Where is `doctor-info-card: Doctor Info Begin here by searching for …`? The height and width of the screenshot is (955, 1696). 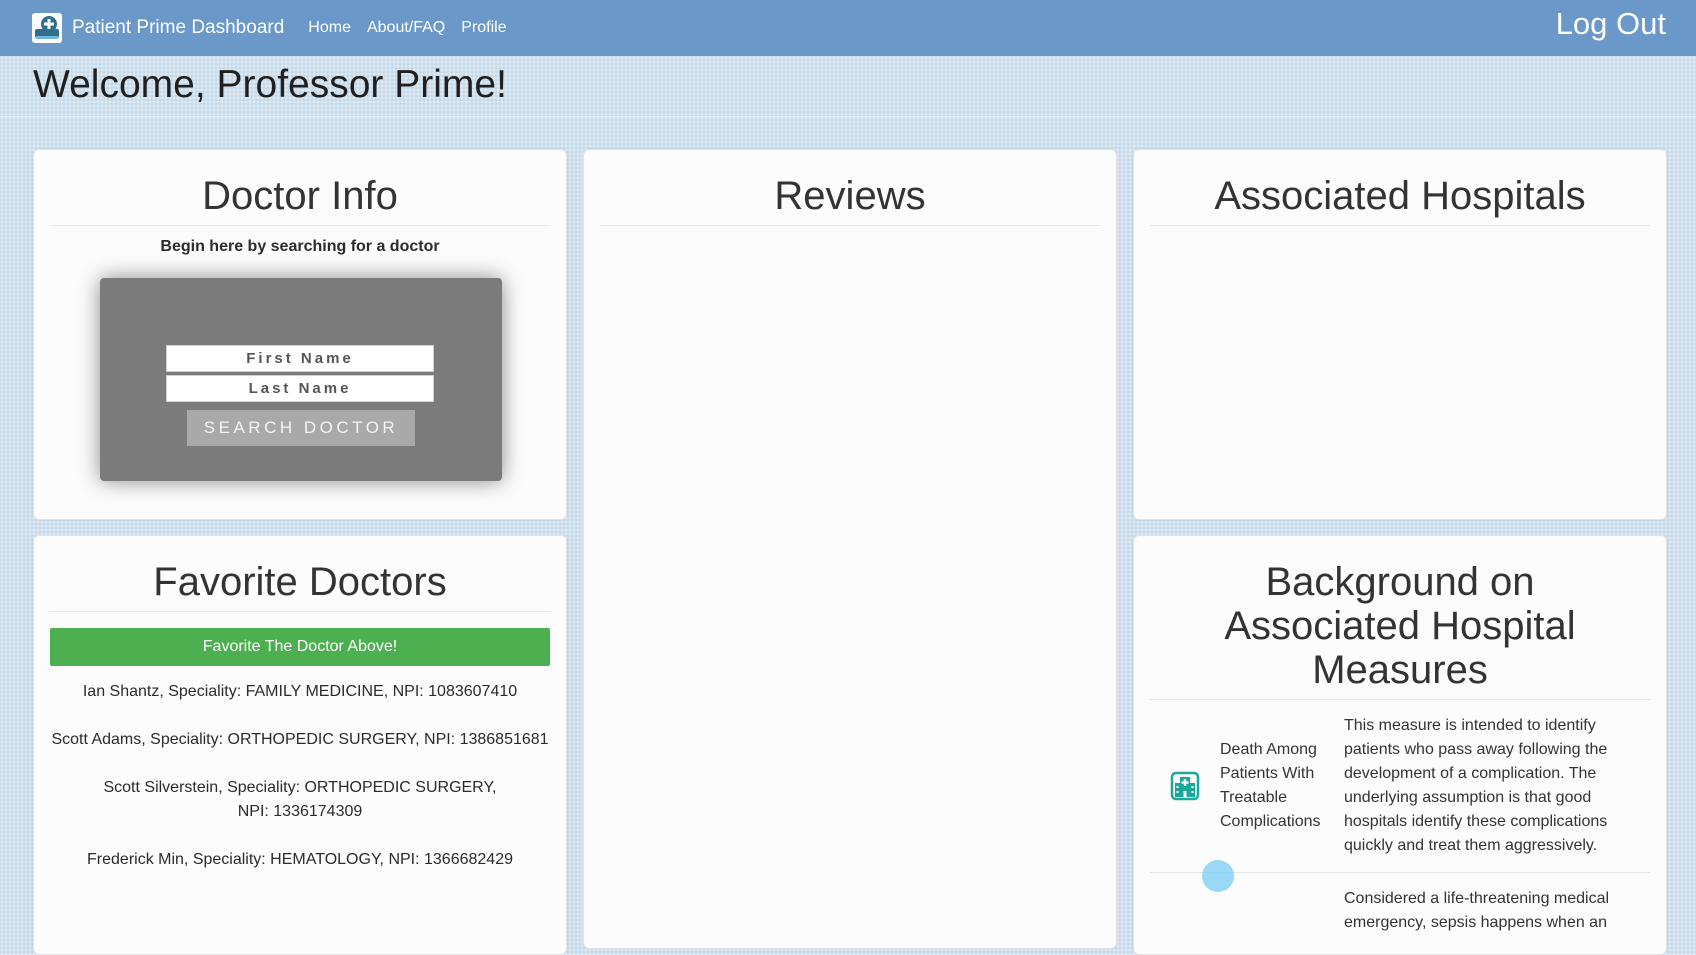 doctor-info-card: Doctor Info Begin here by searching for … is located at coordinates (300, 334).